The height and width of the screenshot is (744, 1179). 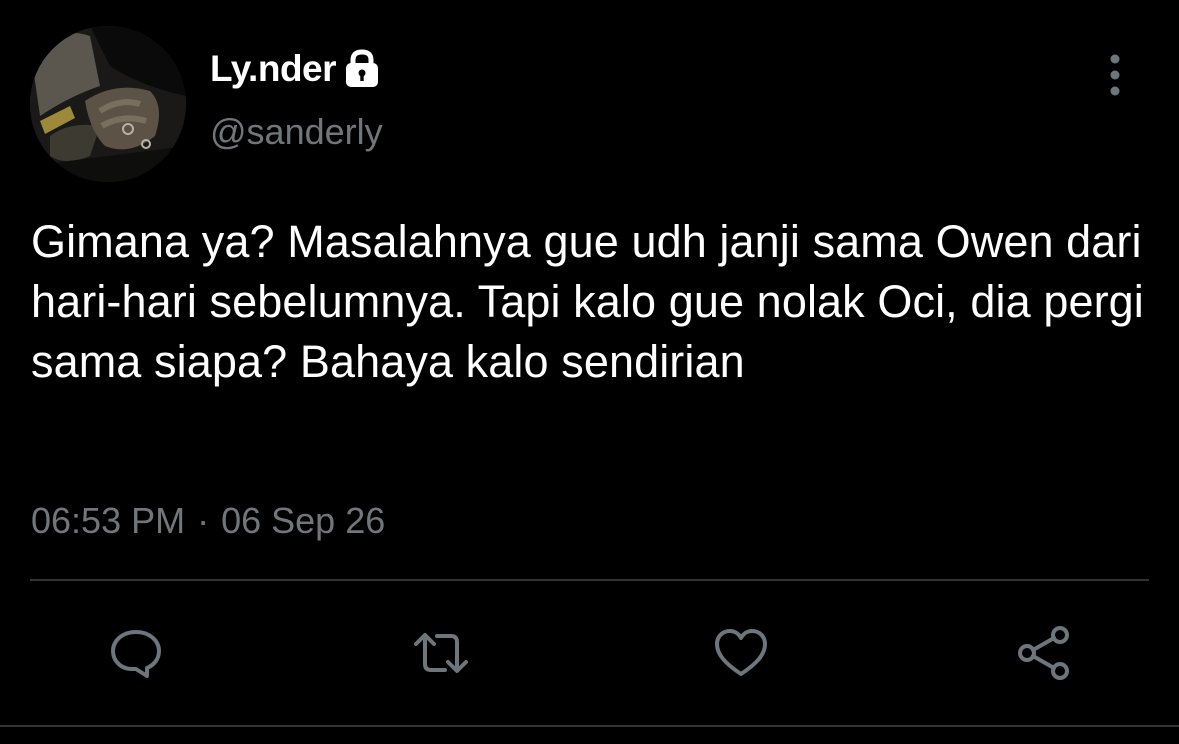 I want to click on heart-icon, so click(x=741, y=652).